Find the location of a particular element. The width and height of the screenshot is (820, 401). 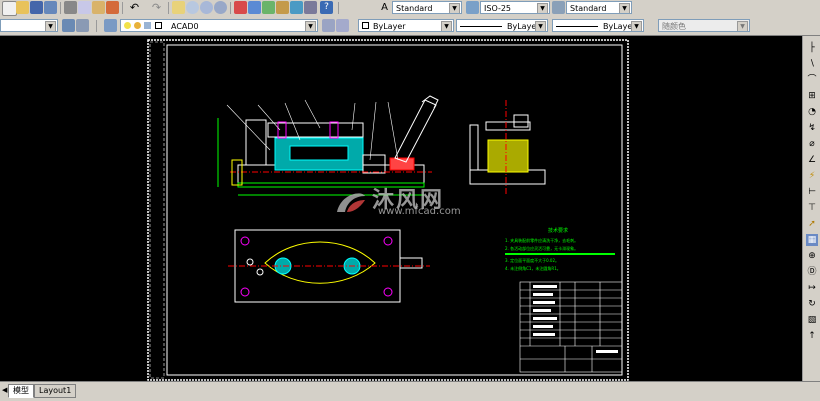

dimension-continue-icon: ⊤ is located at coordinates (812, 208).